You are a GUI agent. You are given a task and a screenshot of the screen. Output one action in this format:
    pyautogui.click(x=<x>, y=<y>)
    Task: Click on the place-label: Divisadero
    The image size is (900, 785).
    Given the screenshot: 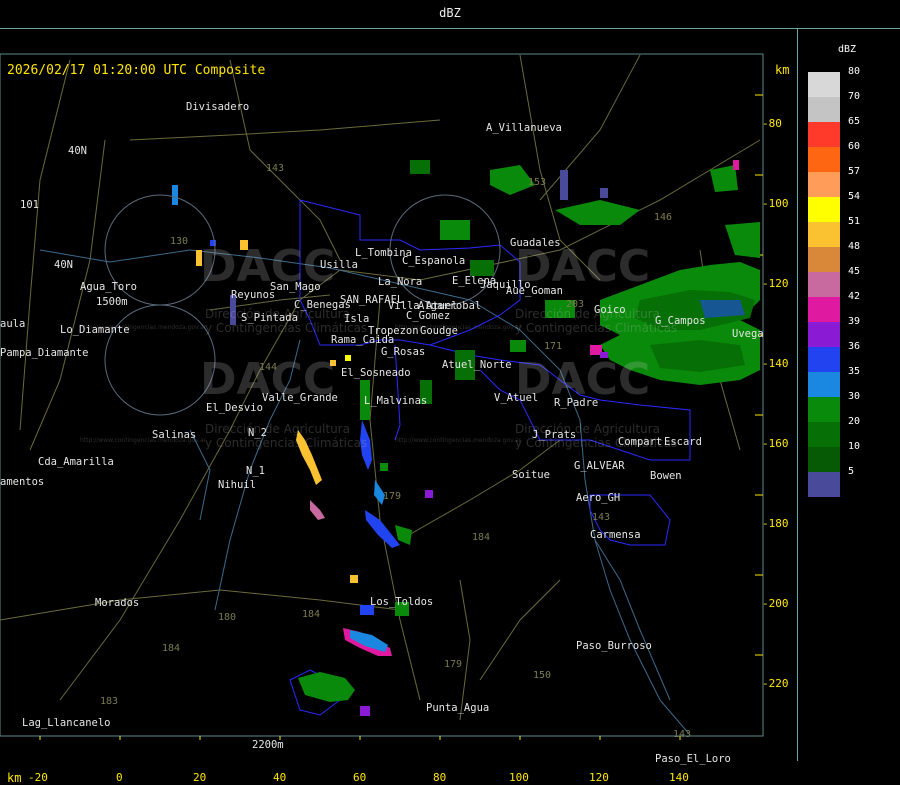 What is the action you would take?
    pyautogui.click(x=218, y=107)
    